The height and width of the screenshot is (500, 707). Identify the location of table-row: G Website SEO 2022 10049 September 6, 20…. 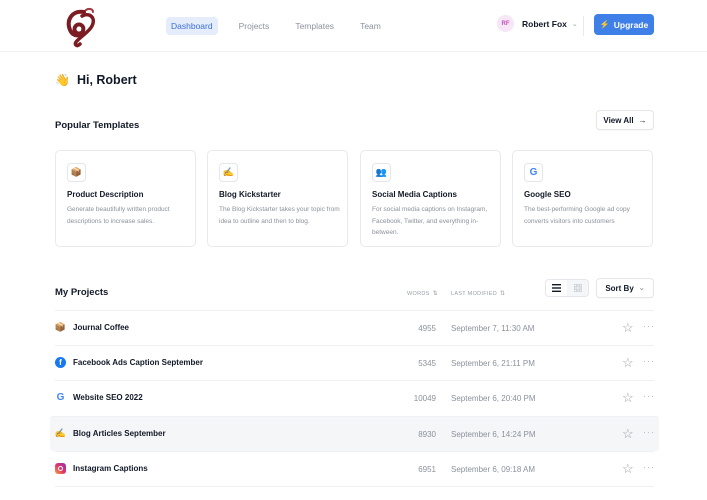
(354, 397).